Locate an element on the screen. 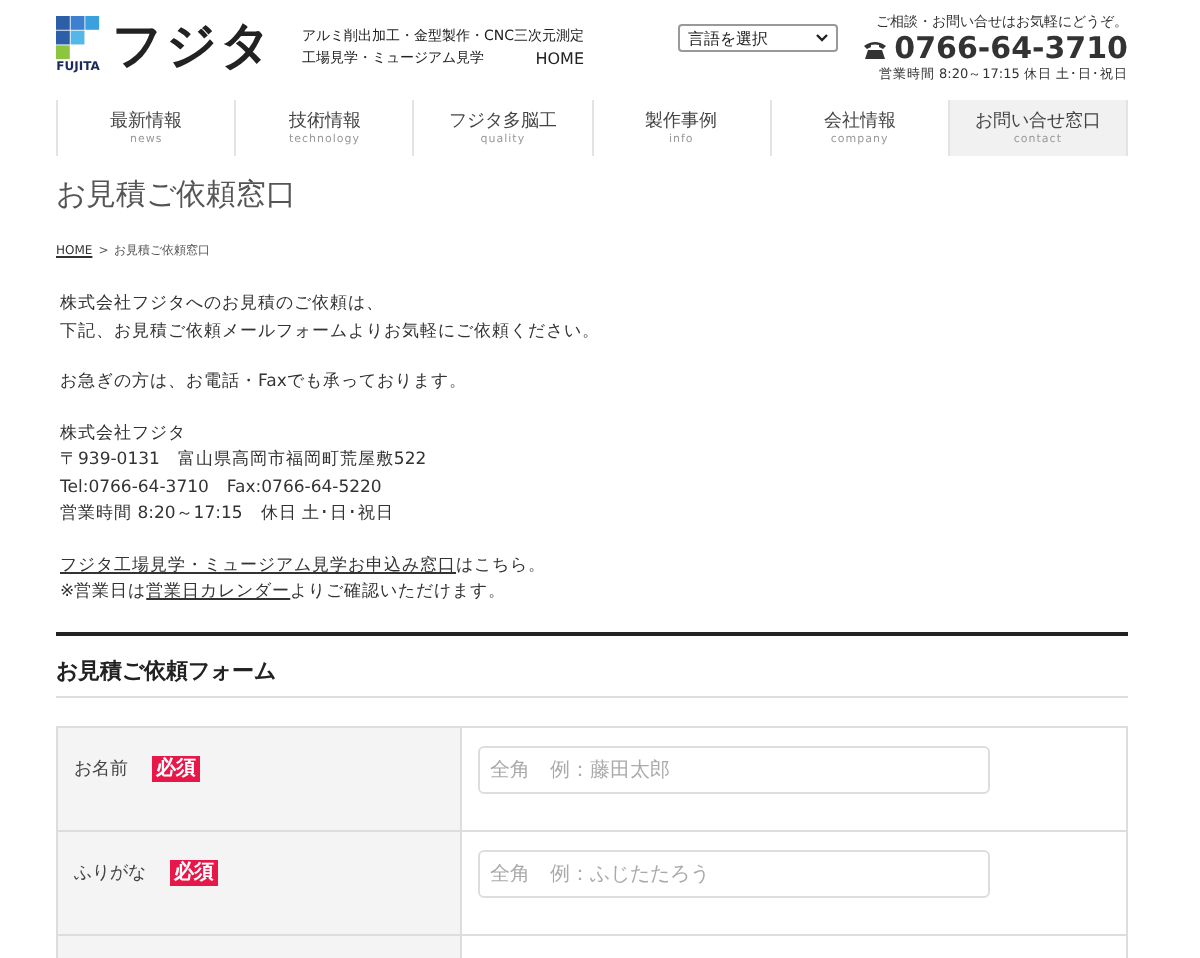 This screenshot has height=958, width=1200. body-text: お急ぎの方は、お電話・Faxでも承っております。 is located at coordinates (263, 383).